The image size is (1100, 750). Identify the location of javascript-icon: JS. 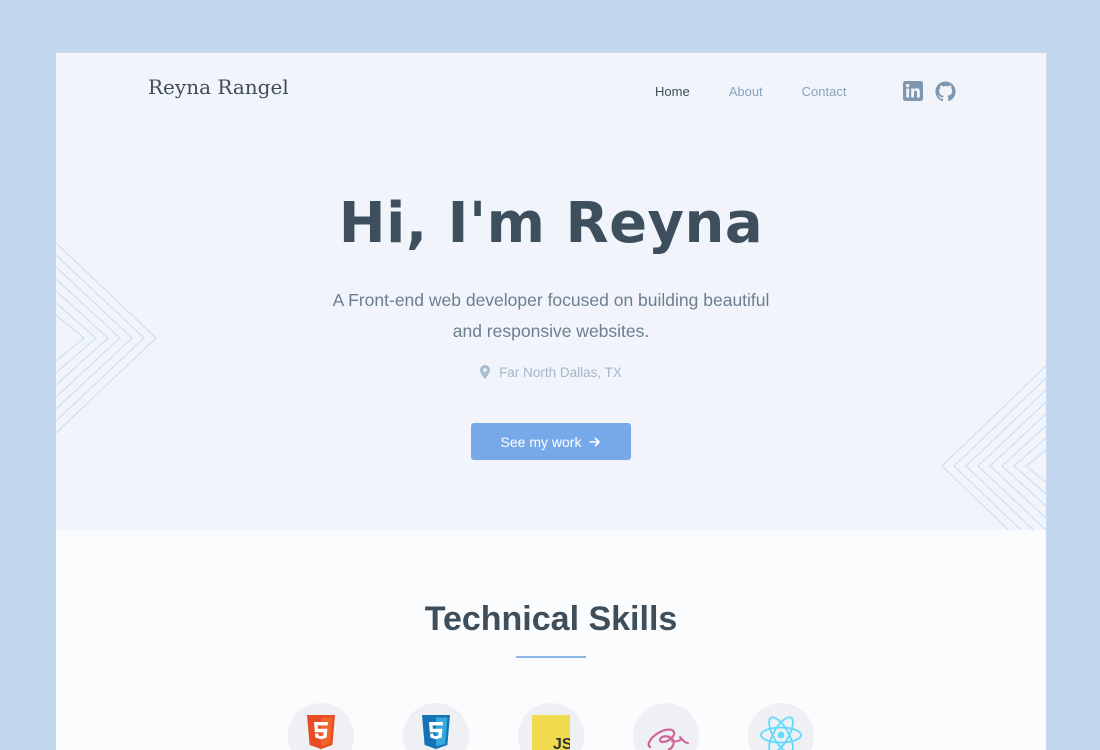
(551, 726).